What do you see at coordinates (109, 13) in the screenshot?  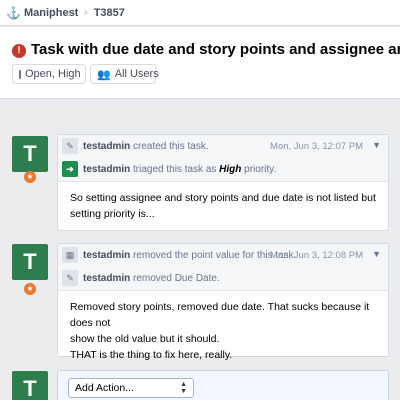 I see `breadcrumb-task-link: T3857` at bounding box center [109, 13].